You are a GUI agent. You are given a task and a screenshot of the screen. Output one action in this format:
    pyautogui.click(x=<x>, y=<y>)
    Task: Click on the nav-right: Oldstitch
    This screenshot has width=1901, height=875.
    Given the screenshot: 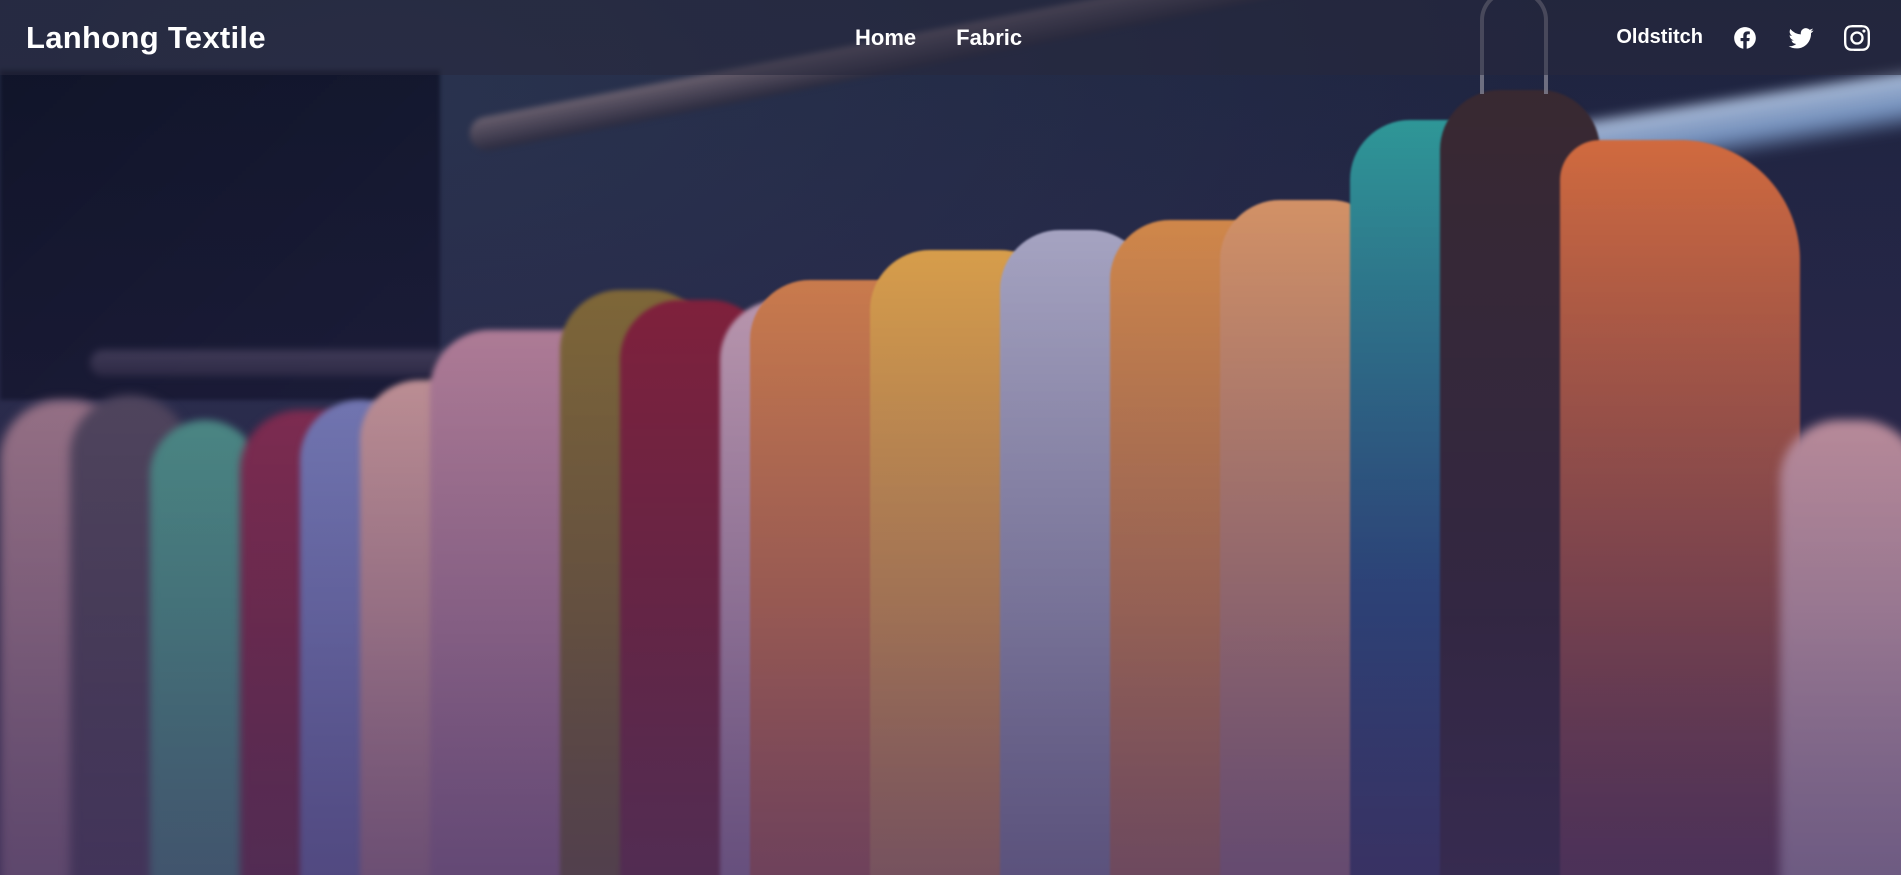 What is the action you would take?
    pyautogui.click(x=1743, y=37)
    